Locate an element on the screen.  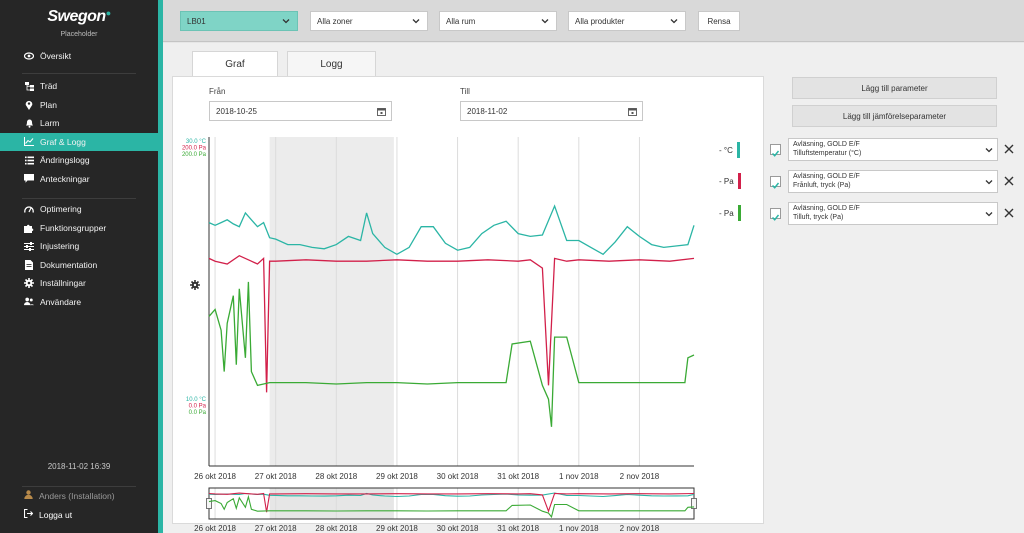
product-select: Alla produkter is located at coordinates (627, 21).